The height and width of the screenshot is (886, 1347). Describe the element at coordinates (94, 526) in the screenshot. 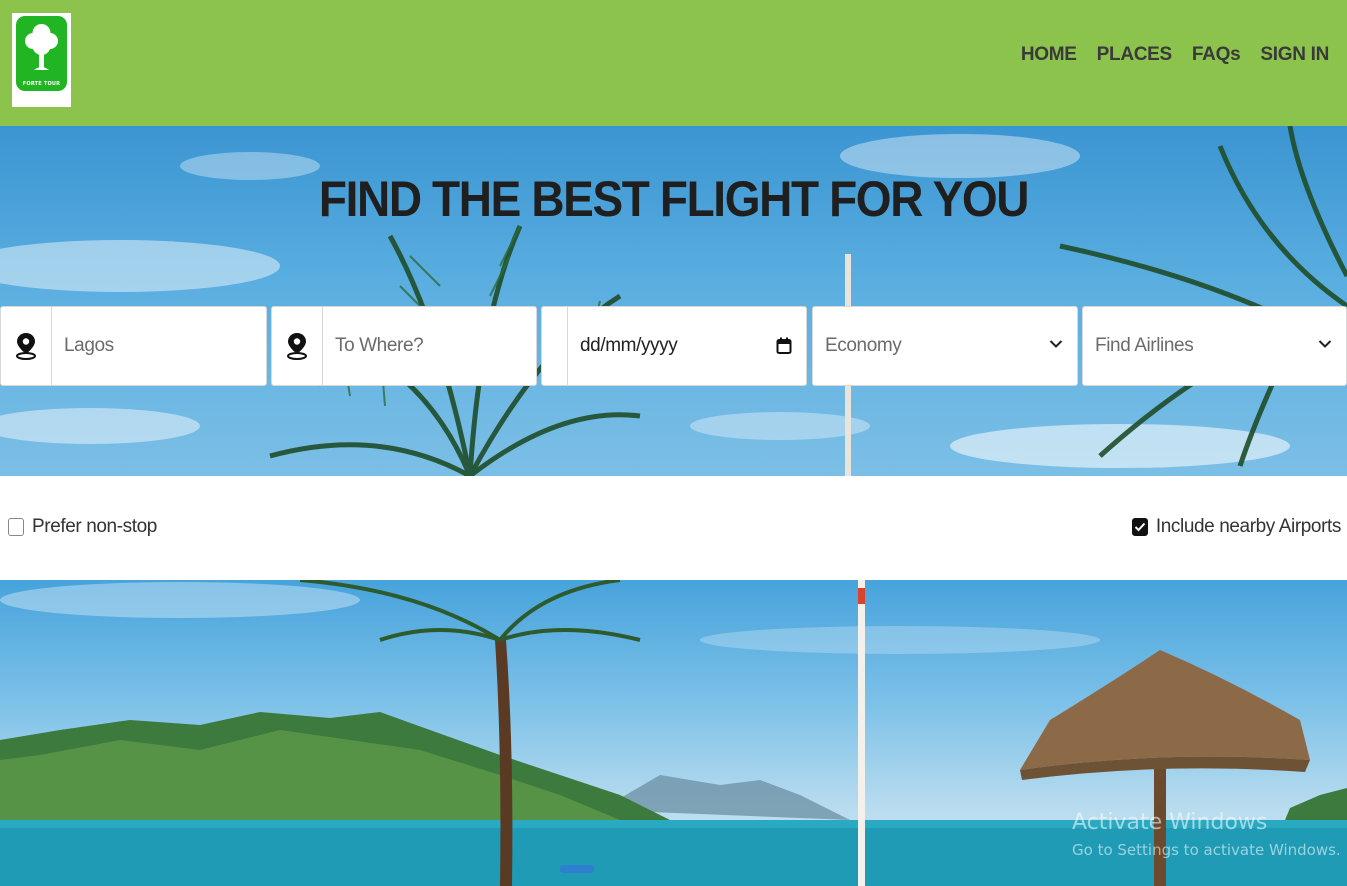

I see `prefer-nonstop-label: Prefer non-stop` at that location.